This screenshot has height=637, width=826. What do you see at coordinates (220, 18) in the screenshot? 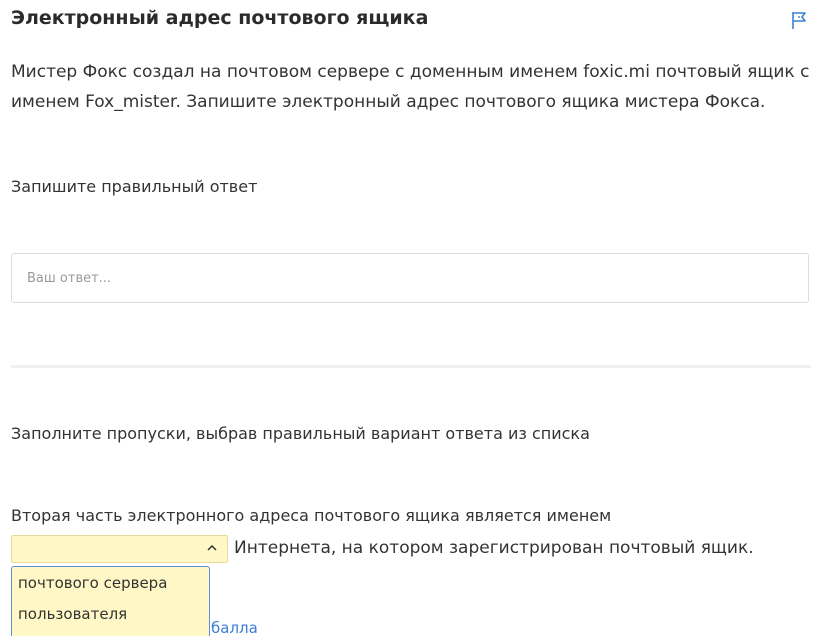
I see `page-title: Электронный адрес почтового ящика` at bounding box center [220, 18].